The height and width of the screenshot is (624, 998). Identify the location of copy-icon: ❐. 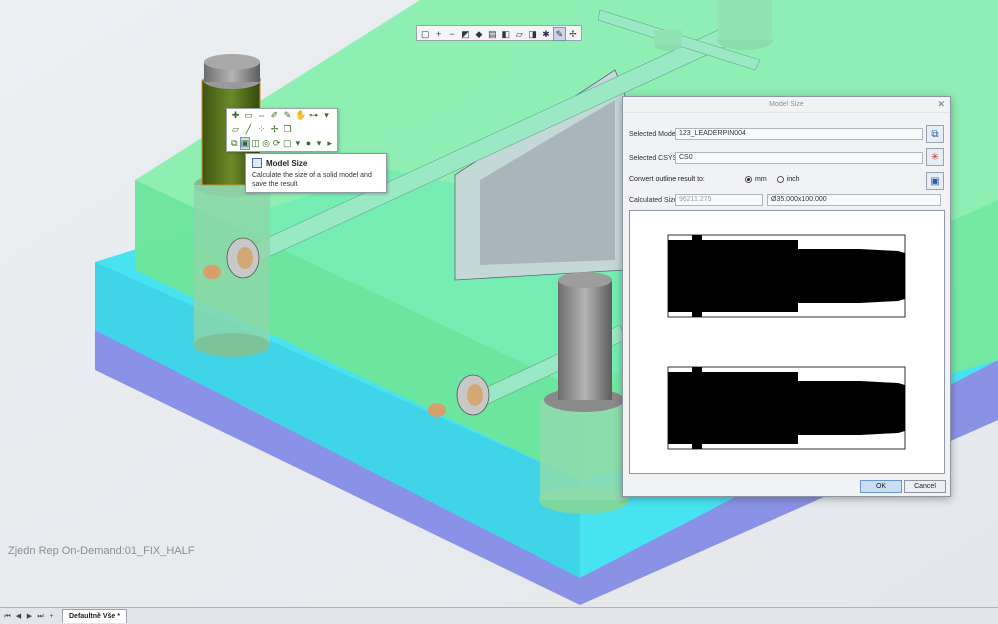
(287, 129).